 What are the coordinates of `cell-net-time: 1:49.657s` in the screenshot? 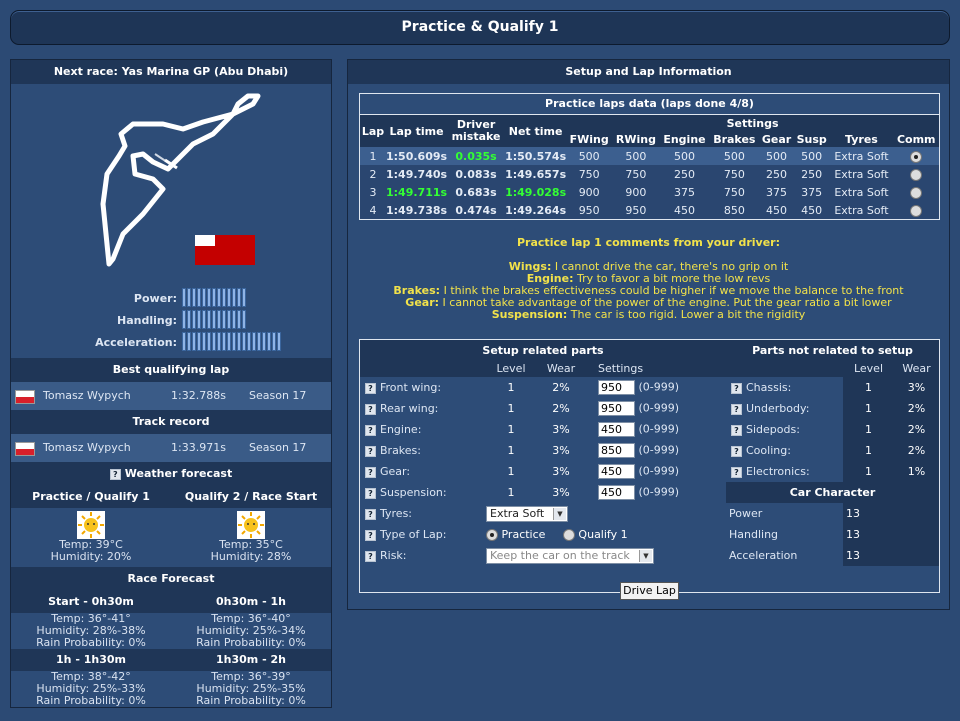 It's located at (536, 174).